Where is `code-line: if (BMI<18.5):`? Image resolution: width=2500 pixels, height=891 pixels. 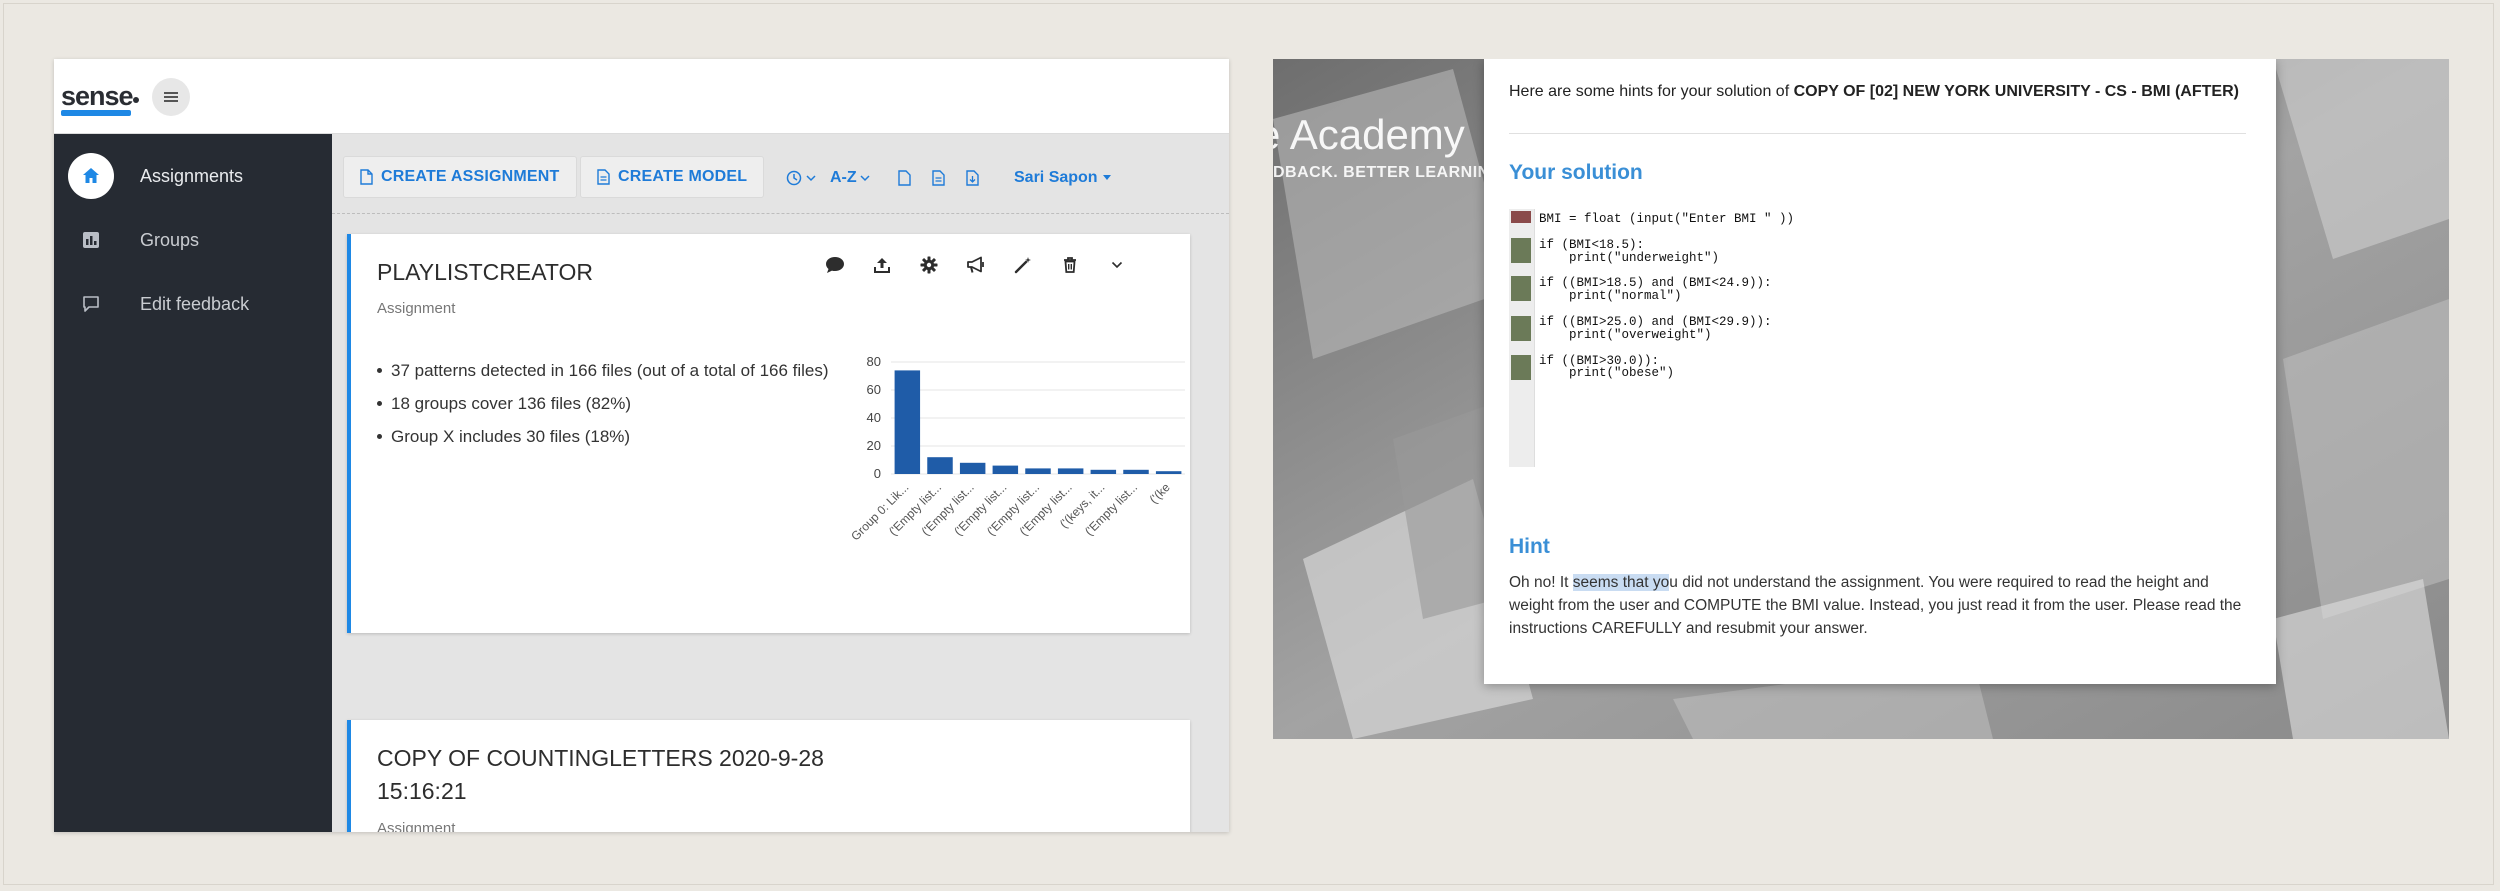 code-line: if (BMI<18.5): is located at coordinates (1592, 244).